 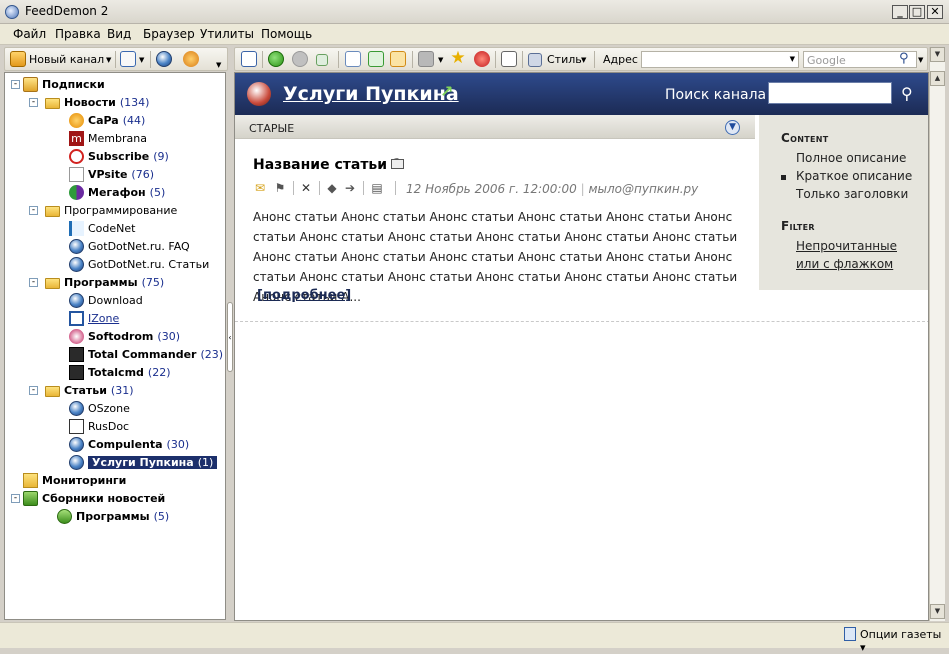 I want to click on folder-icon, so click(x=52, y=283).